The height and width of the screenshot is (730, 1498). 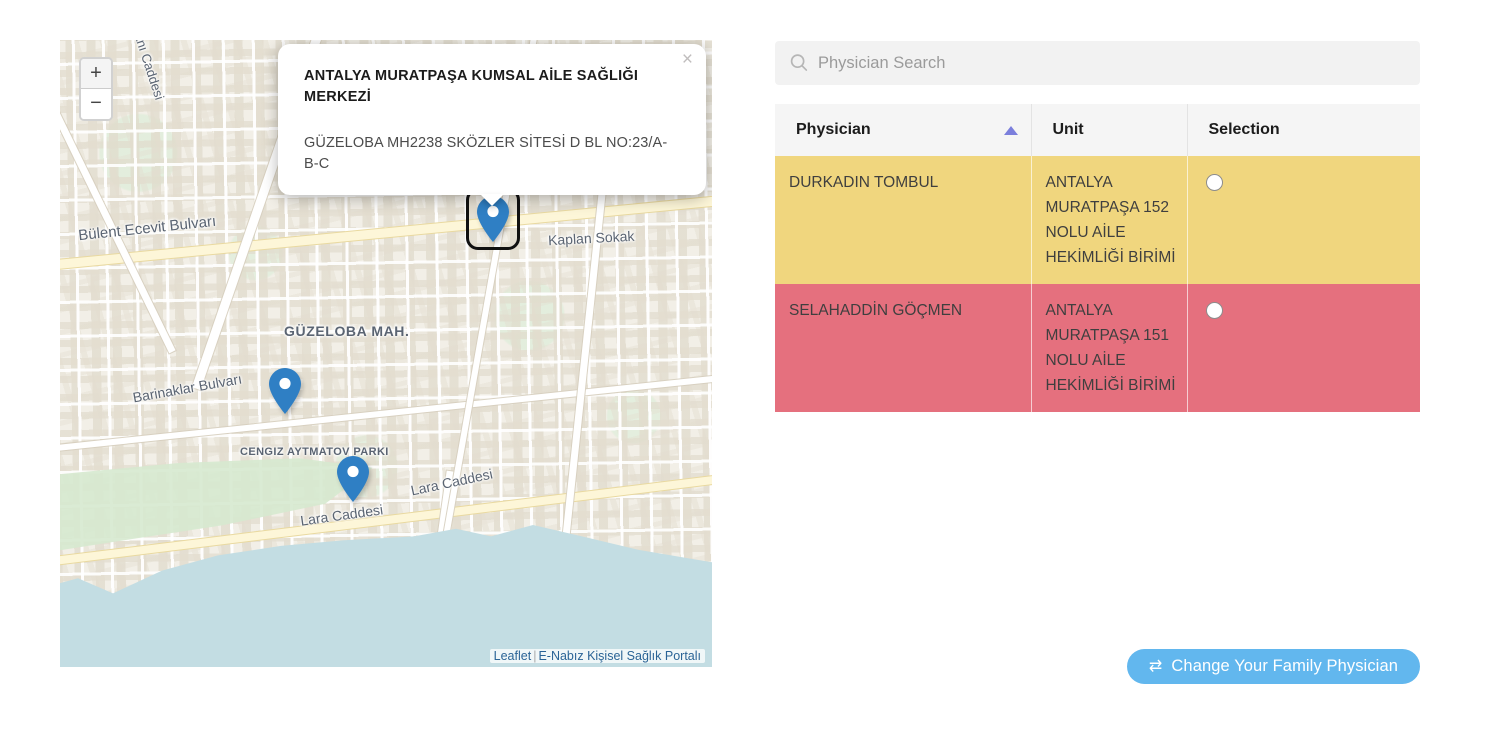 I want to click on search-icon, so click(x=799, y=62).